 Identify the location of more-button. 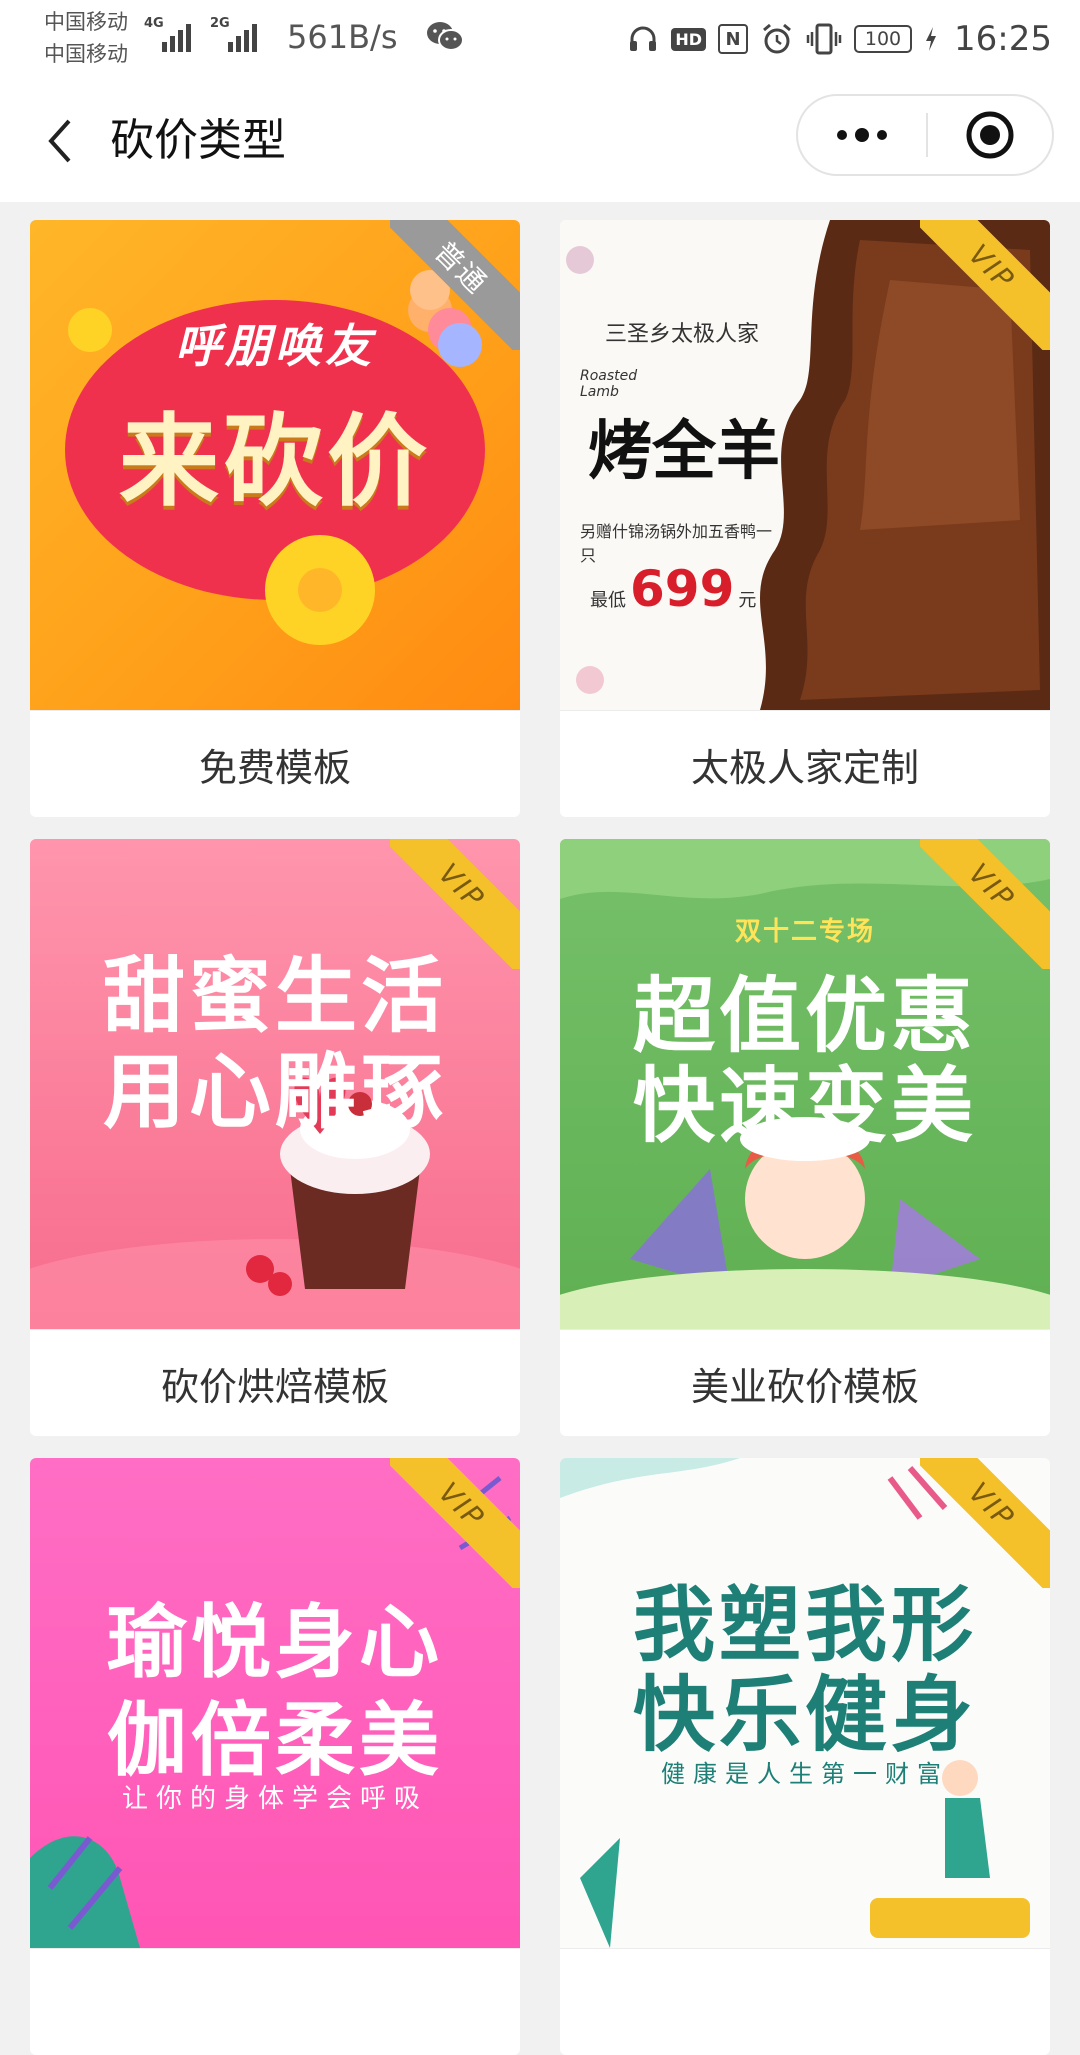
(862, 135).